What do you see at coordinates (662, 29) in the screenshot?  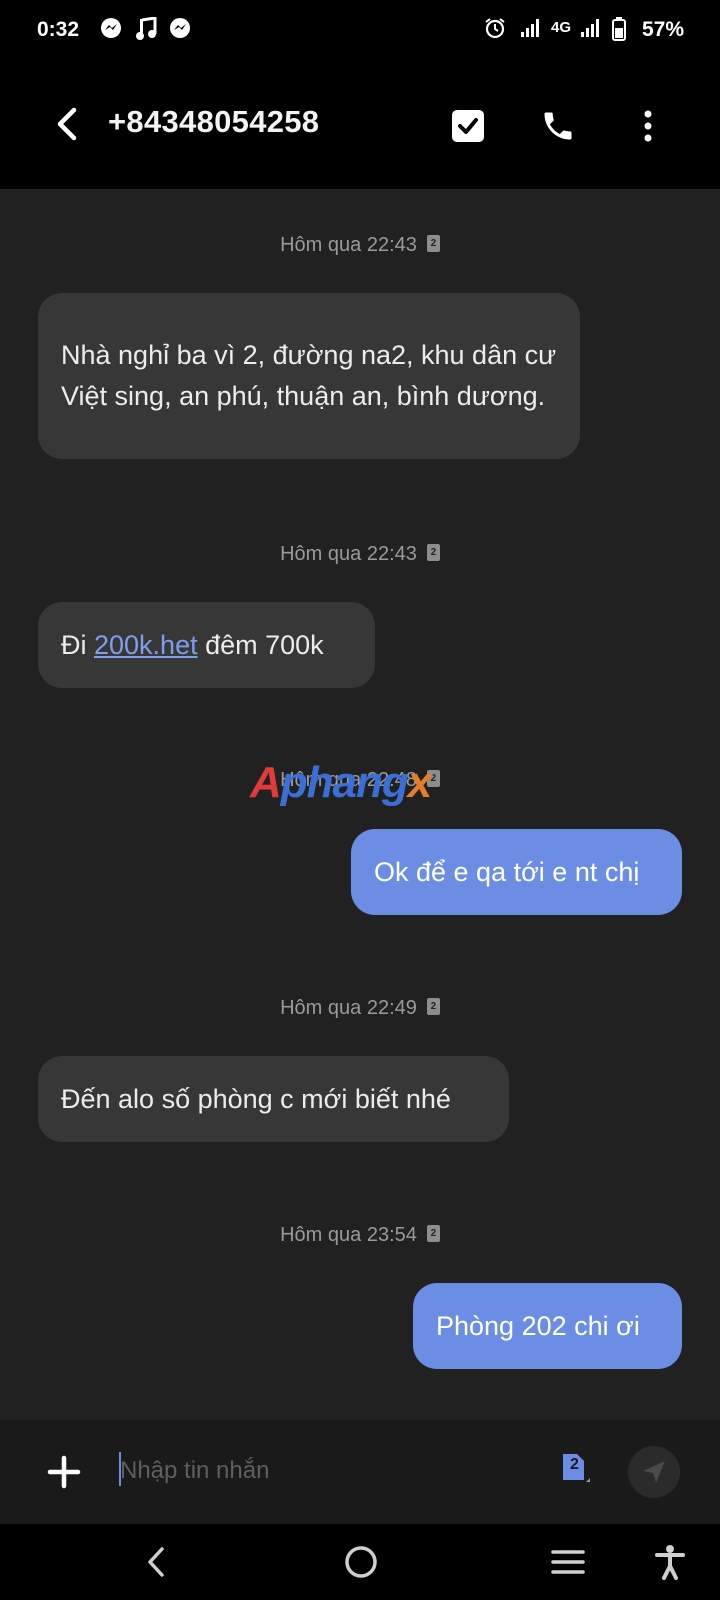 I see `battery-percent: 57%` at bounding box center [662, 29].